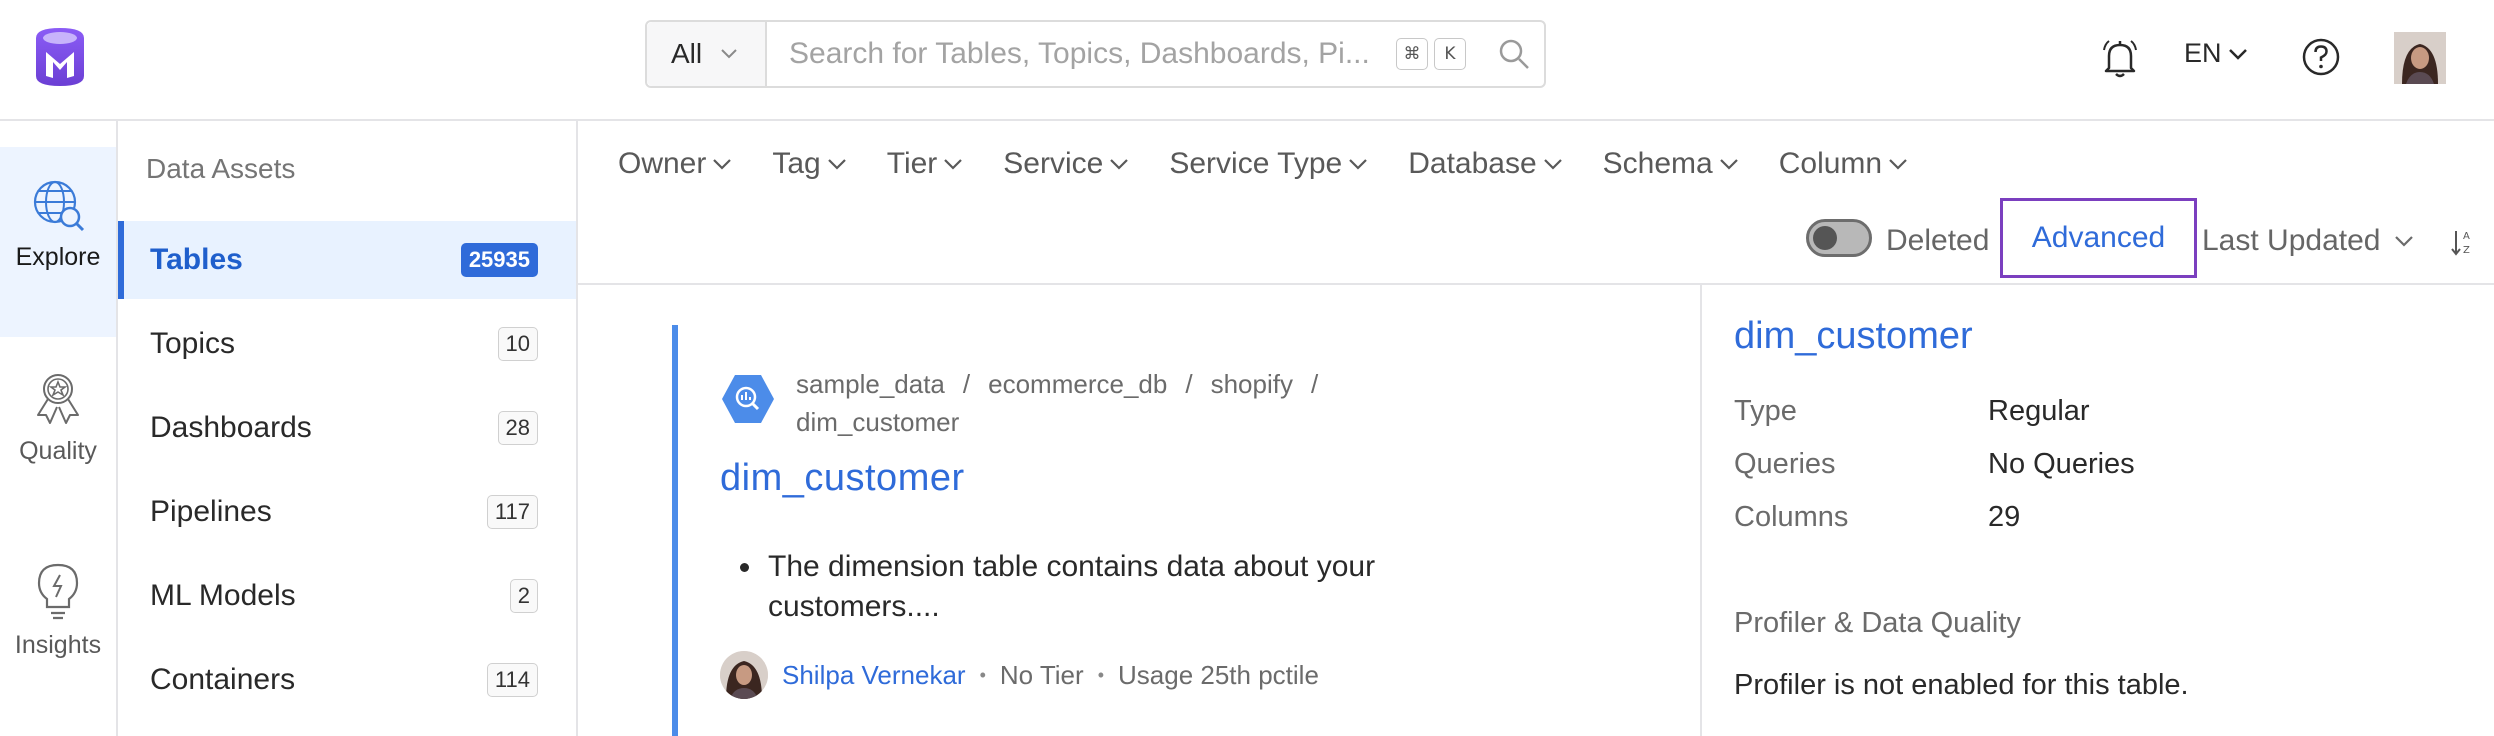 This screenshot has width=2494, height=736. Describe the element at coordinates (874, 675) in the screenshot. I see `owner-link: Shilpa Vernekar` at that location.